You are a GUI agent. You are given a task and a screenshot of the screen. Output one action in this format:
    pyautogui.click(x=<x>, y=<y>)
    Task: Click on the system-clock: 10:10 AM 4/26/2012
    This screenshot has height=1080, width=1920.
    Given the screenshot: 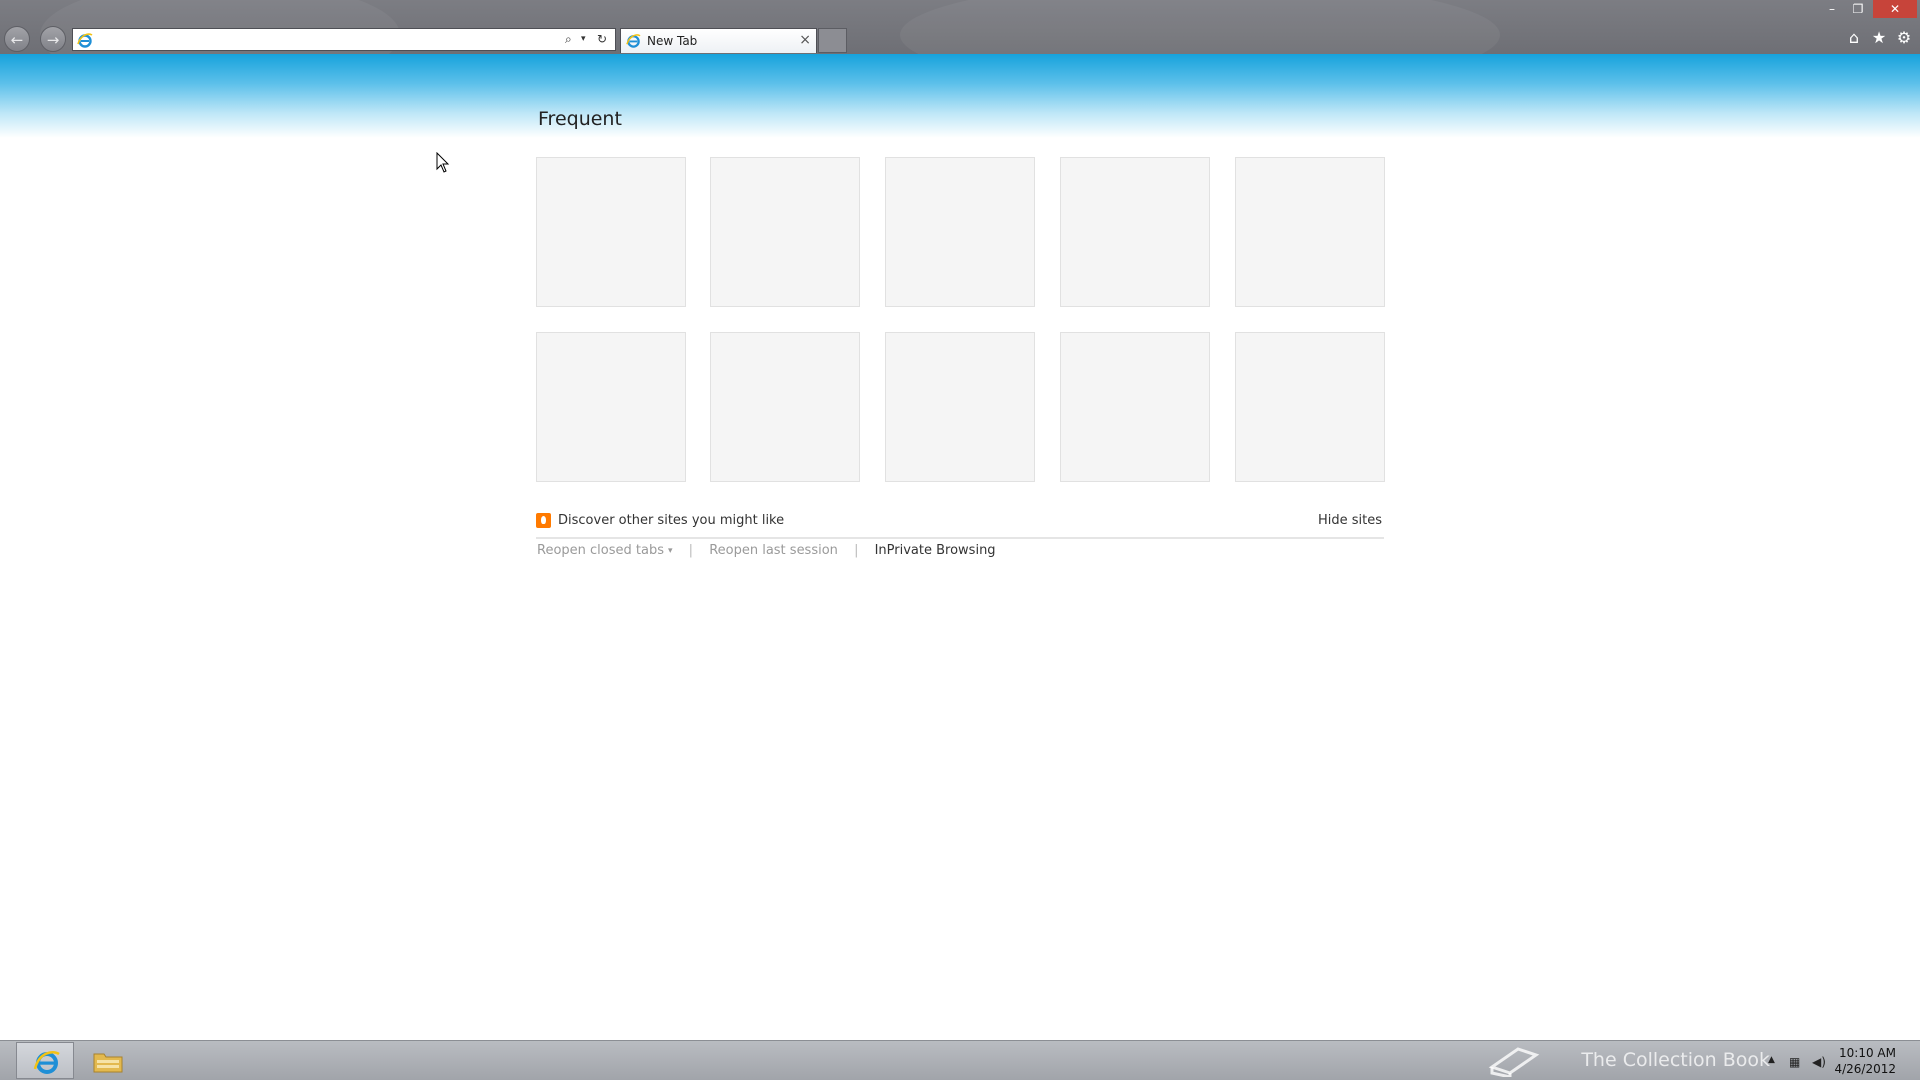 What is the action you would take?
    pyautogui.click(x=1865, y=1061)
    